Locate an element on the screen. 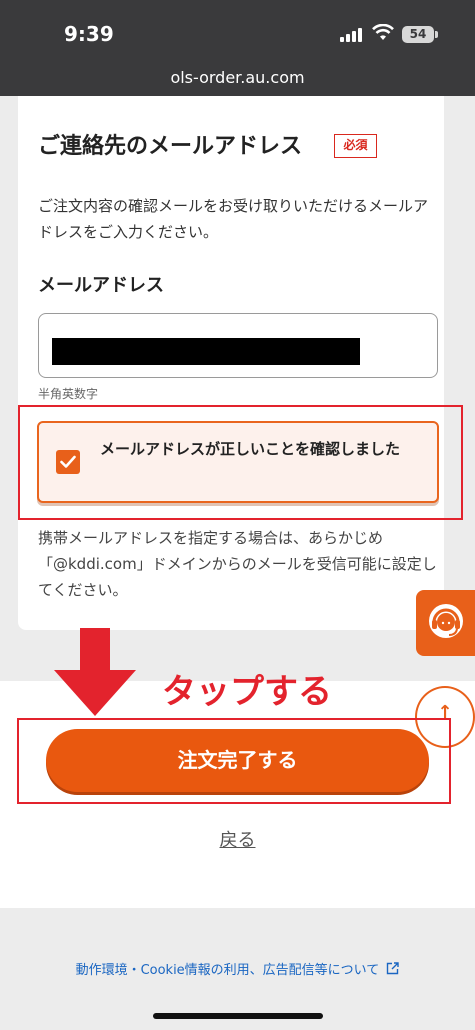 This screenshot has height=1030, width=475. back-link: 戻る is located at coordinates (238, 840).